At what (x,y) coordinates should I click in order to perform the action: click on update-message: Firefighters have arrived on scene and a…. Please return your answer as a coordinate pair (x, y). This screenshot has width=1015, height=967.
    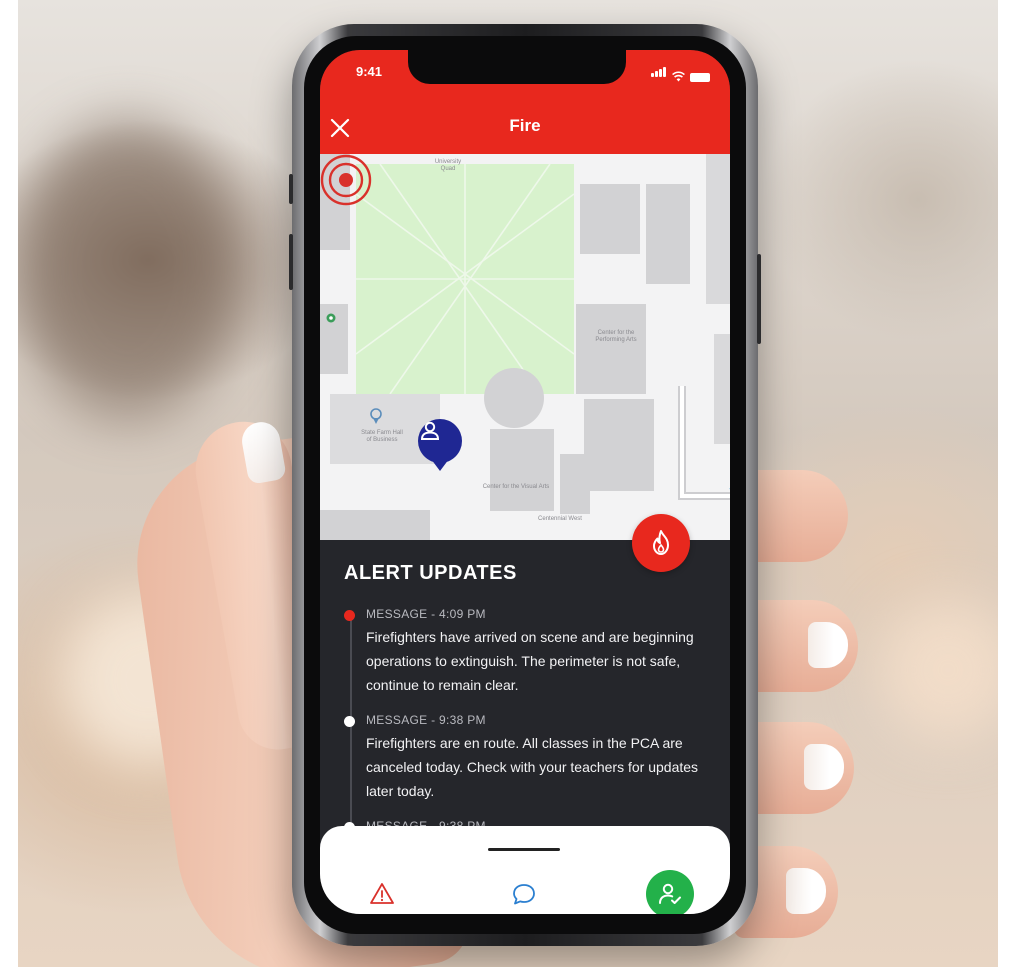
    Looking at the image, I should click on (530, 661).